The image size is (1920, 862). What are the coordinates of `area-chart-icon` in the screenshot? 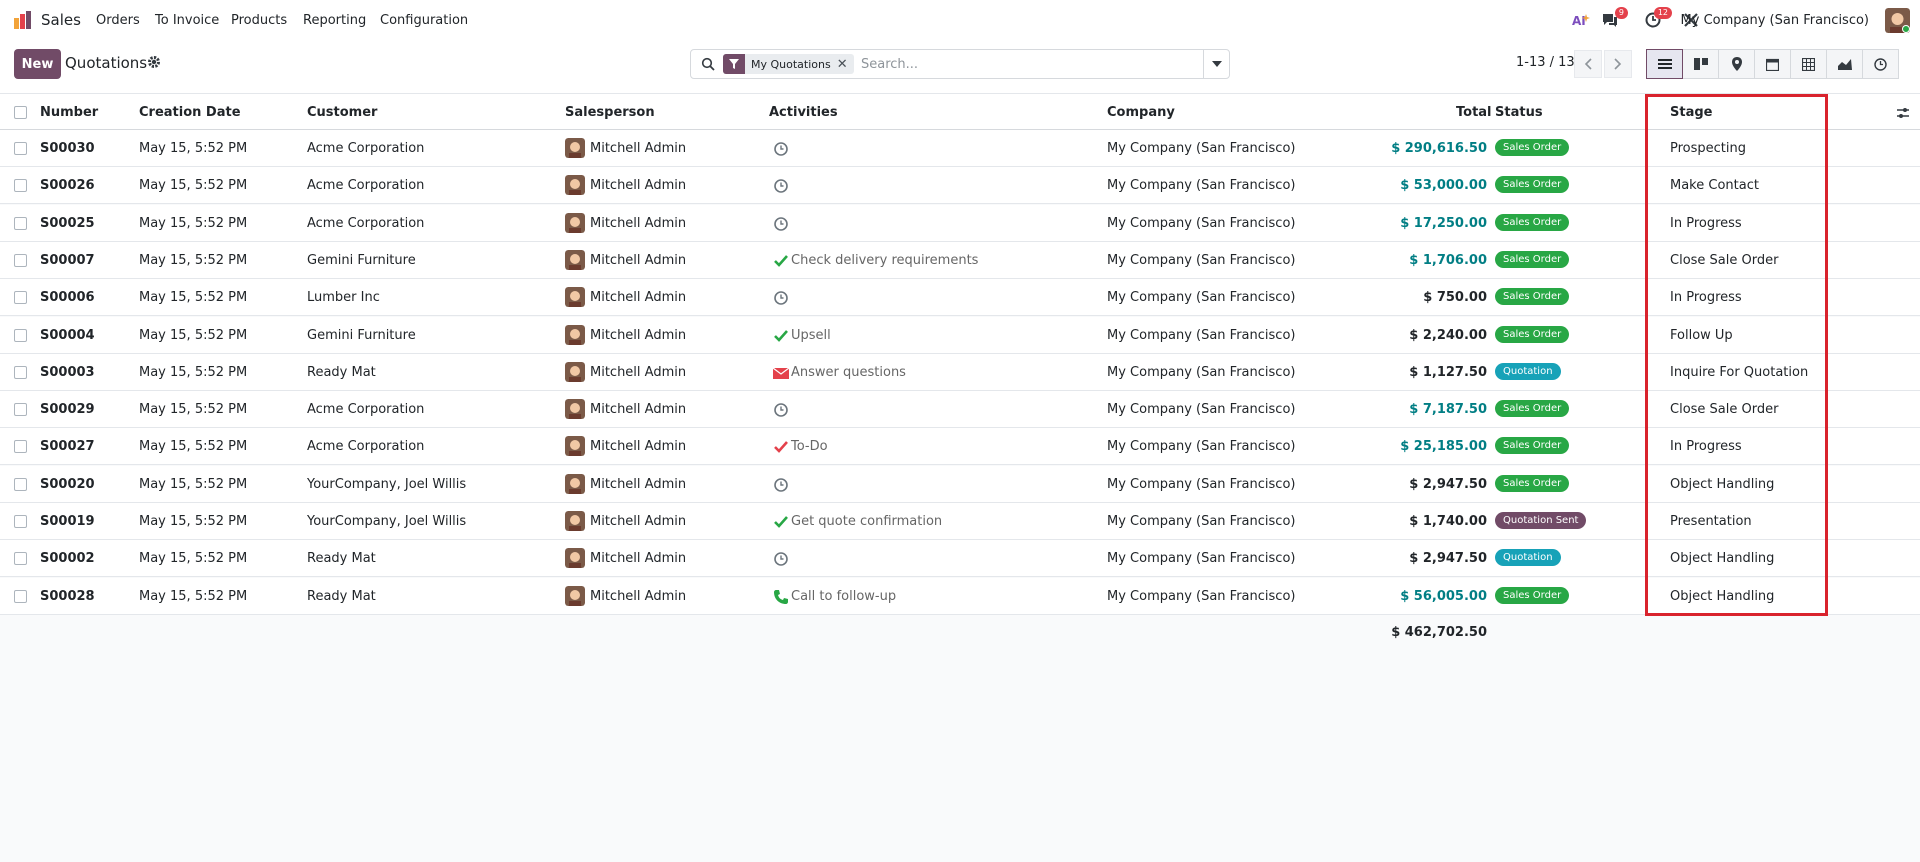 It's located at (1844, 64).